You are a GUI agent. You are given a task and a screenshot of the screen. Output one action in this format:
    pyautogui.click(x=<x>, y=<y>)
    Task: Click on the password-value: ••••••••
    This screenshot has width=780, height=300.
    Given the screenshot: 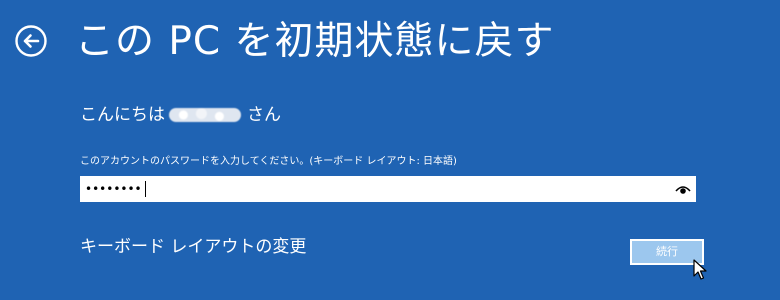 What is the action you would take?
    pyautogui.click(x=113, y=189)
    